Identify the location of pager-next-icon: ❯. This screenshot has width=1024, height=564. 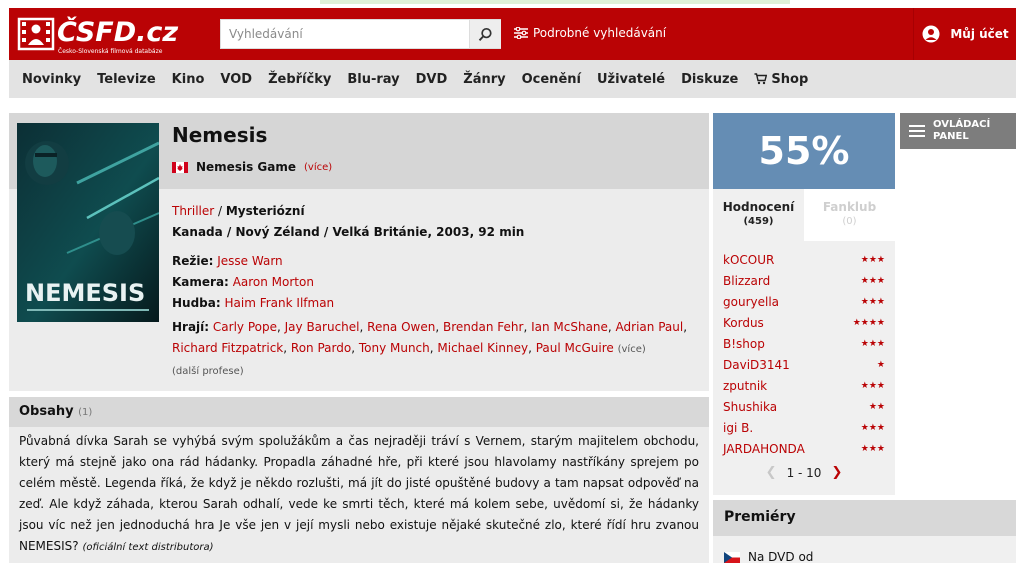
(836, 472).